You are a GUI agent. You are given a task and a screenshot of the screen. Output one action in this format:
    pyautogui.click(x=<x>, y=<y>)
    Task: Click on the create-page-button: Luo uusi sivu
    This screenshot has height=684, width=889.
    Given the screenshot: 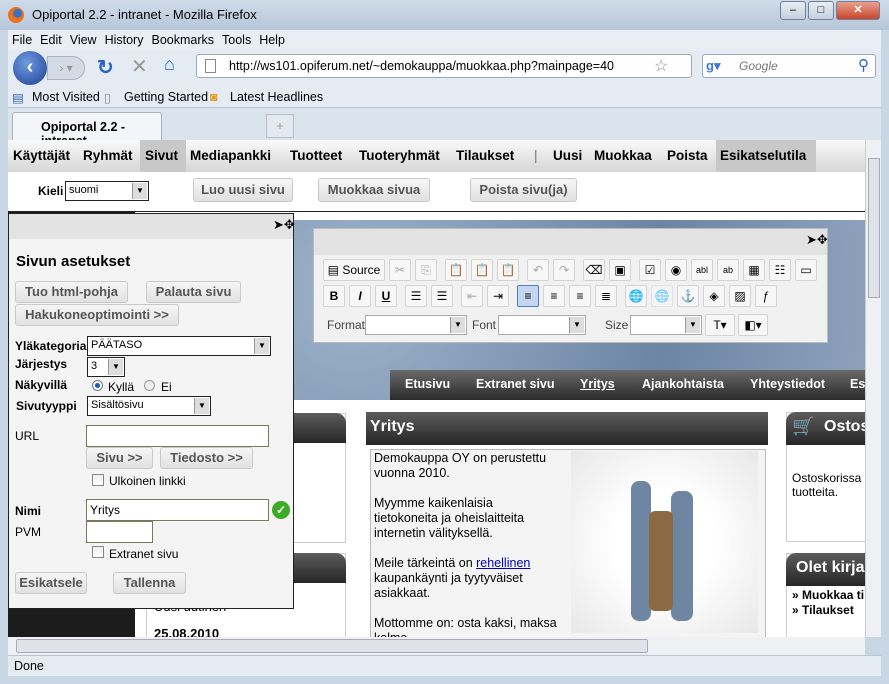 What is the action you would take?
    pyautogui.click(x=243, y=190)
    